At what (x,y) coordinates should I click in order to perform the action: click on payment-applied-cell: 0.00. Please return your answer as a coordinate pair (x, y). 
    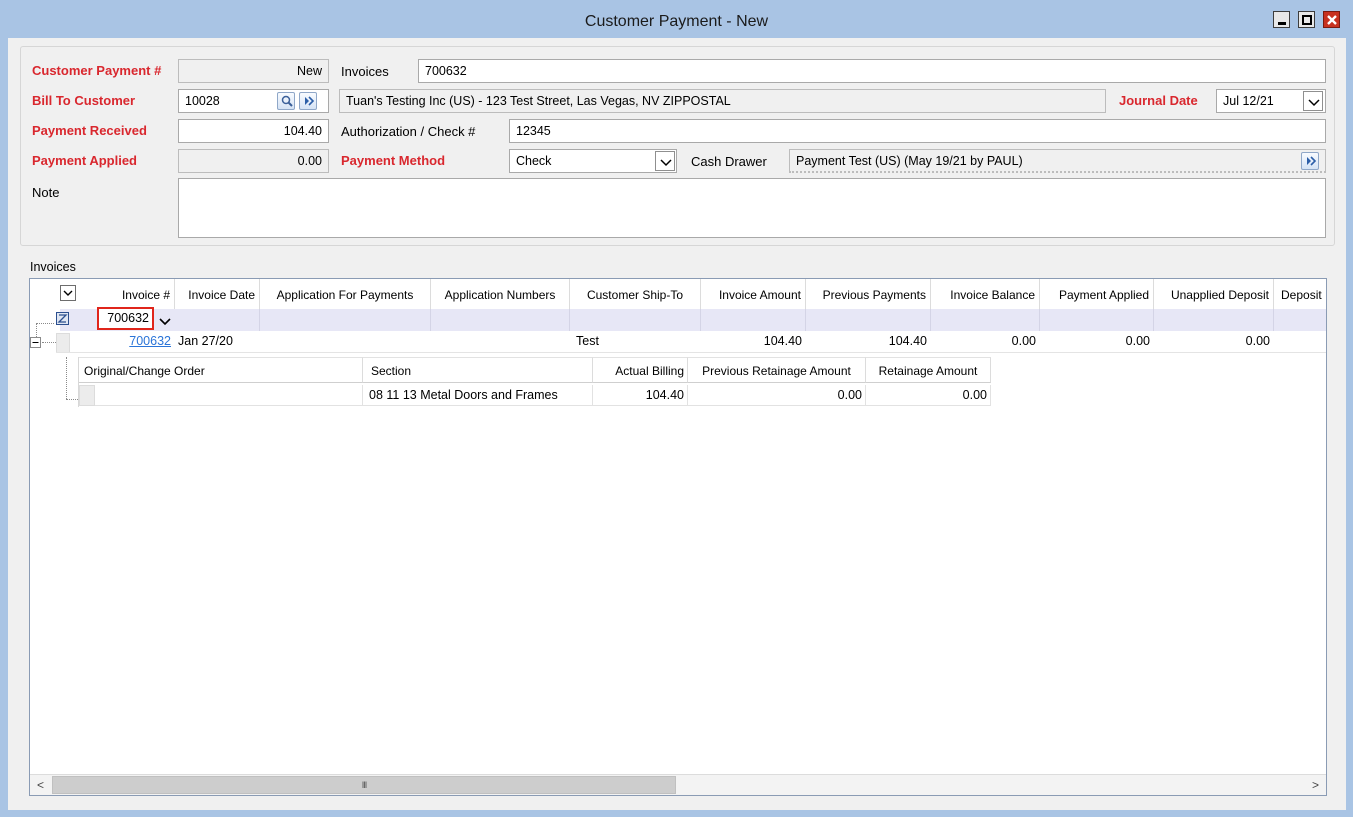
    Looking at the image, I should click on (1097, 341).